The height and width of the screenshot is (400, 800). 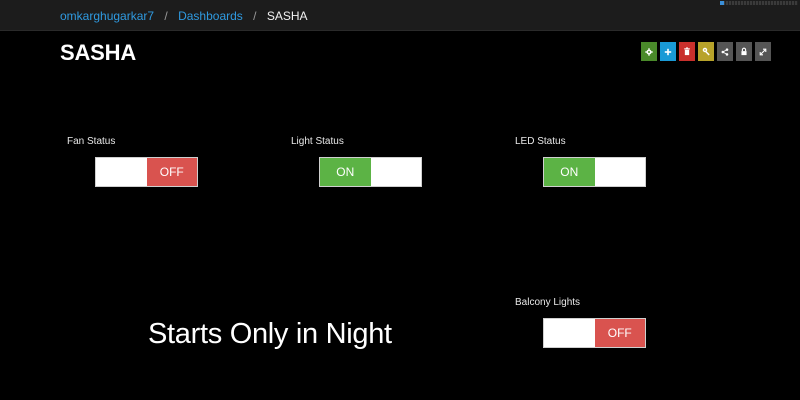 I want to click on breadcrumb: omkarghugarkar7 / Dashboards / SASHA, so click(x=184, y=16).